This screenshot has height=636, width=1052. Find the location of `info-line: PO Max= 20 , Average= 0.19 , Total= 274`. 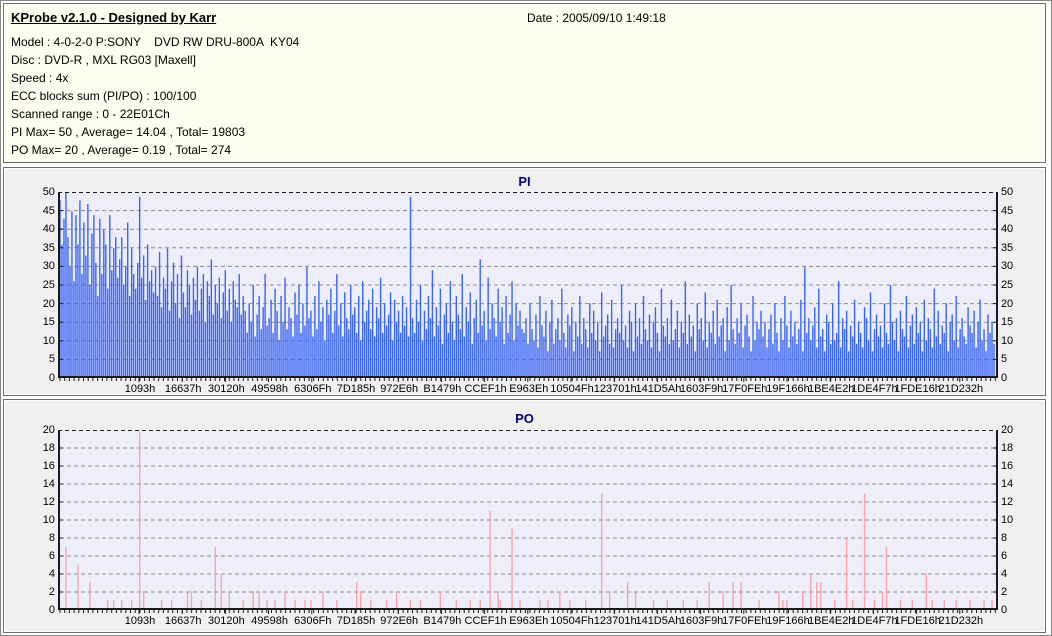

info-line: PO Max= 20 , Average= 0.19 , Total= 274 is located at coordinates (121, 150).